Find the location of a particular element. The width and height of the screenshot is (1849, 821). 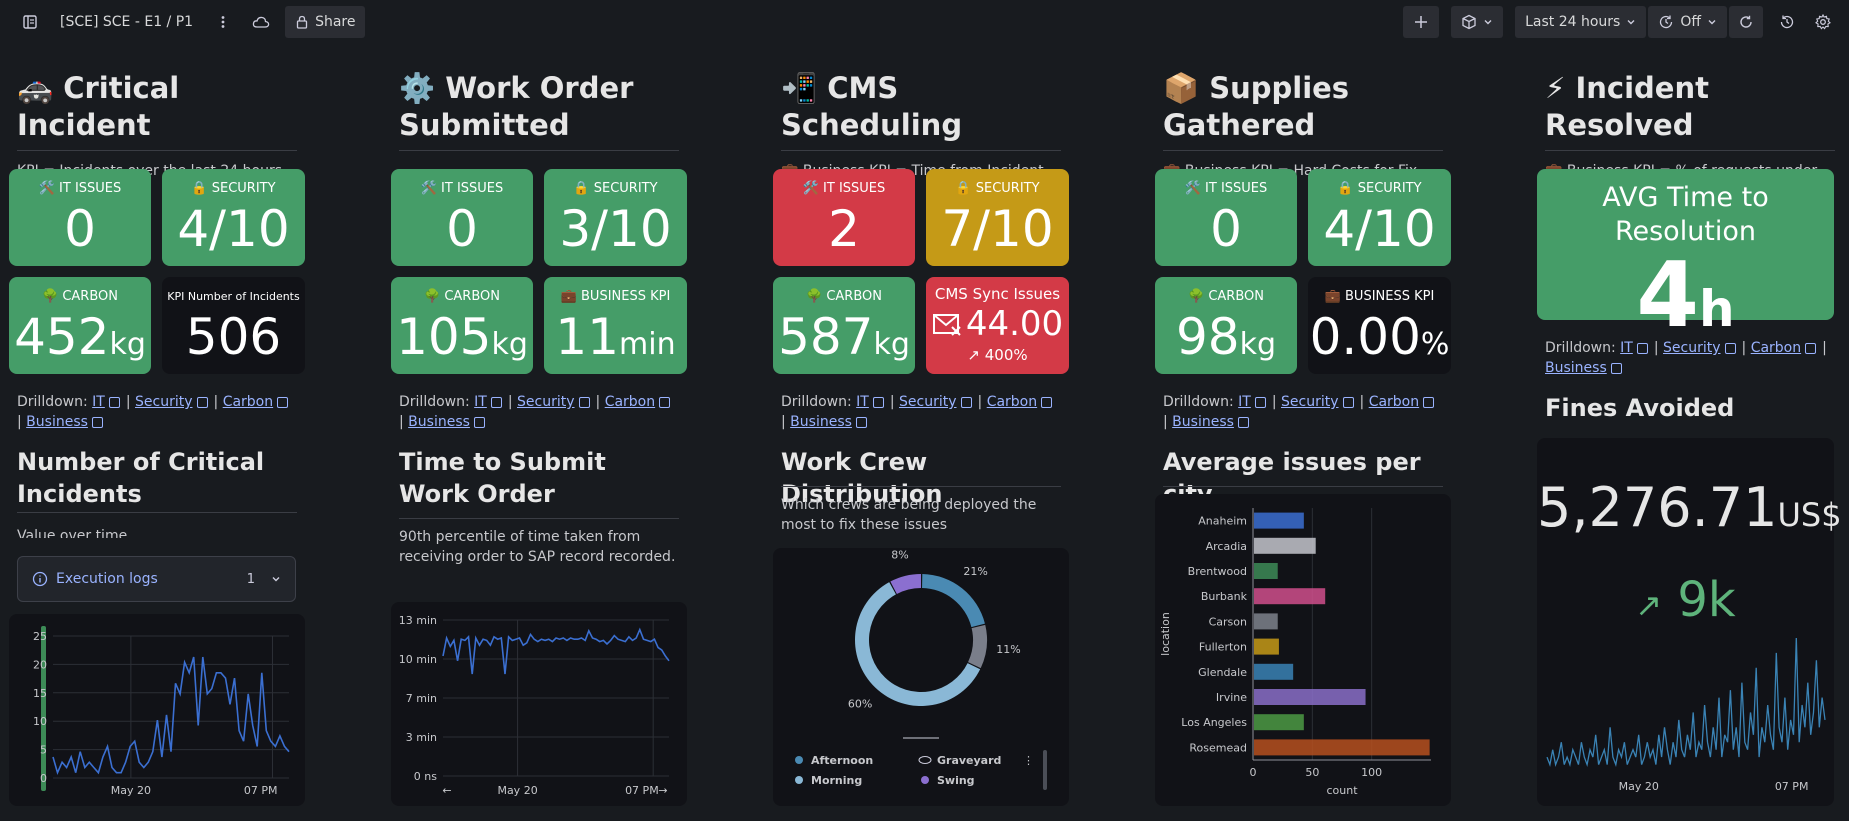

tile-label: 🔒 SECURITY is located at coordinates (997, 188).